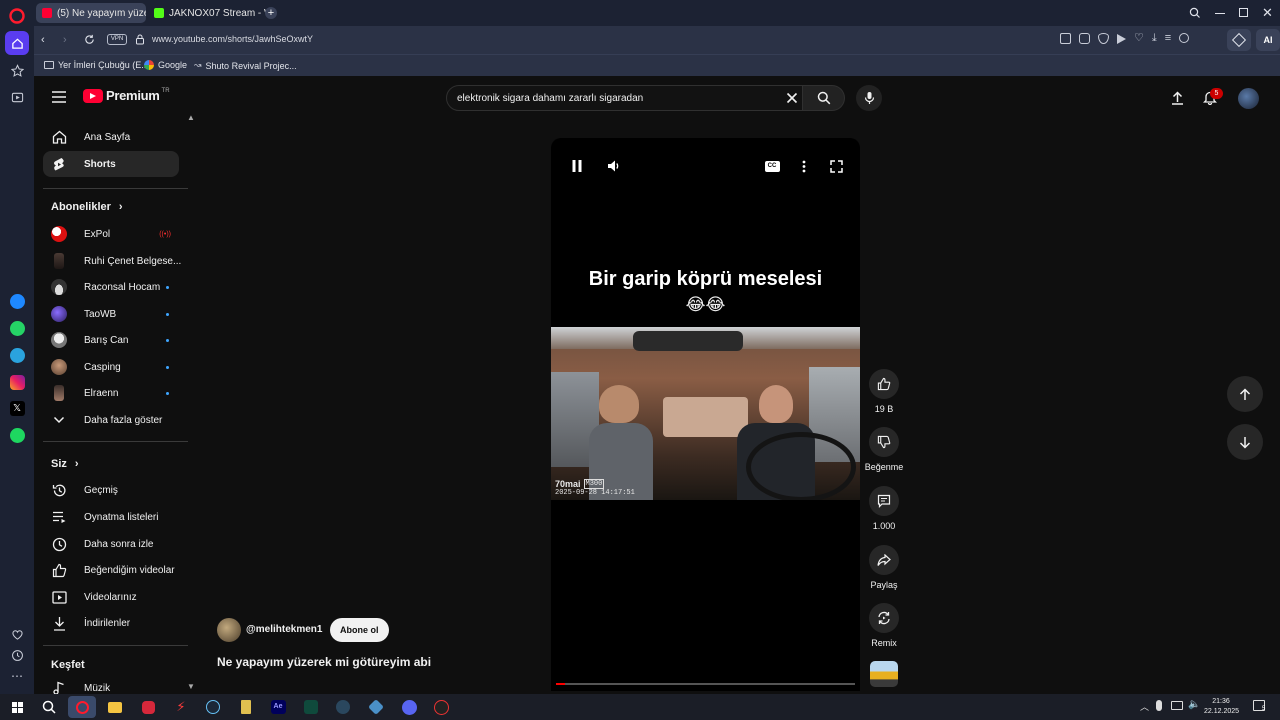  What do you see at coordinates (148, 707) in the screenshot?
I see `taskbar-app-red-icon` at bounding box center [148, 707].